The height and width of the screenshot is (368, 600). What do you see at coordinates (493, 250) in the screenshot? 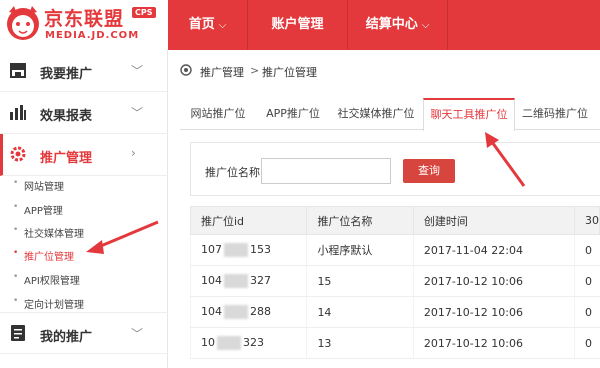
I see `cell-created: 2017-11-04 22:04` at bounding box center [493, 250].